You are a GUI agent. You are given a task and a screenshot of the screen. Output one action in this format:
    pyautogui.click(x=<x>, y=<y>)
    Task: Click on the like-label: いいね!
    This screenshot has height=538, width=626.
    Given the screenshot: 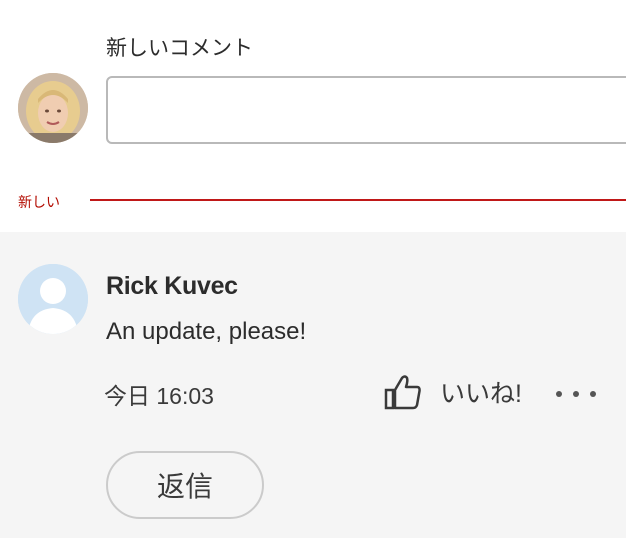 What is the action you would take?
    pyautogui.click(x=481, y=394)
    